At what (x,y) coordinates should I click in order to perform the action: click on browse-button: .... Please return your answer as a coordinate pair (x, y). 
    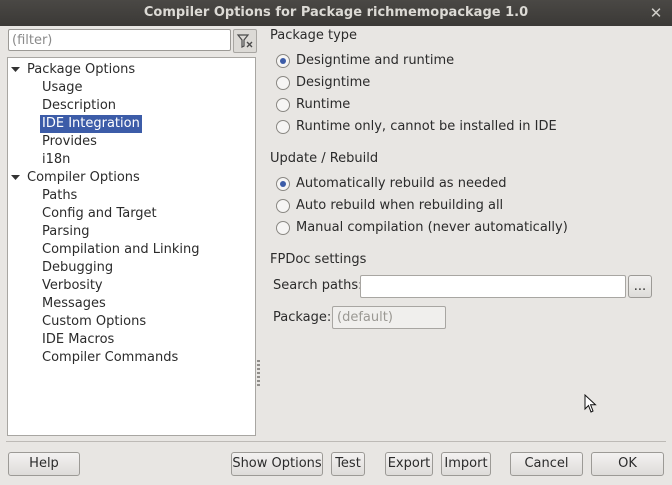
    Looking at the image, I should click on (640, 286).